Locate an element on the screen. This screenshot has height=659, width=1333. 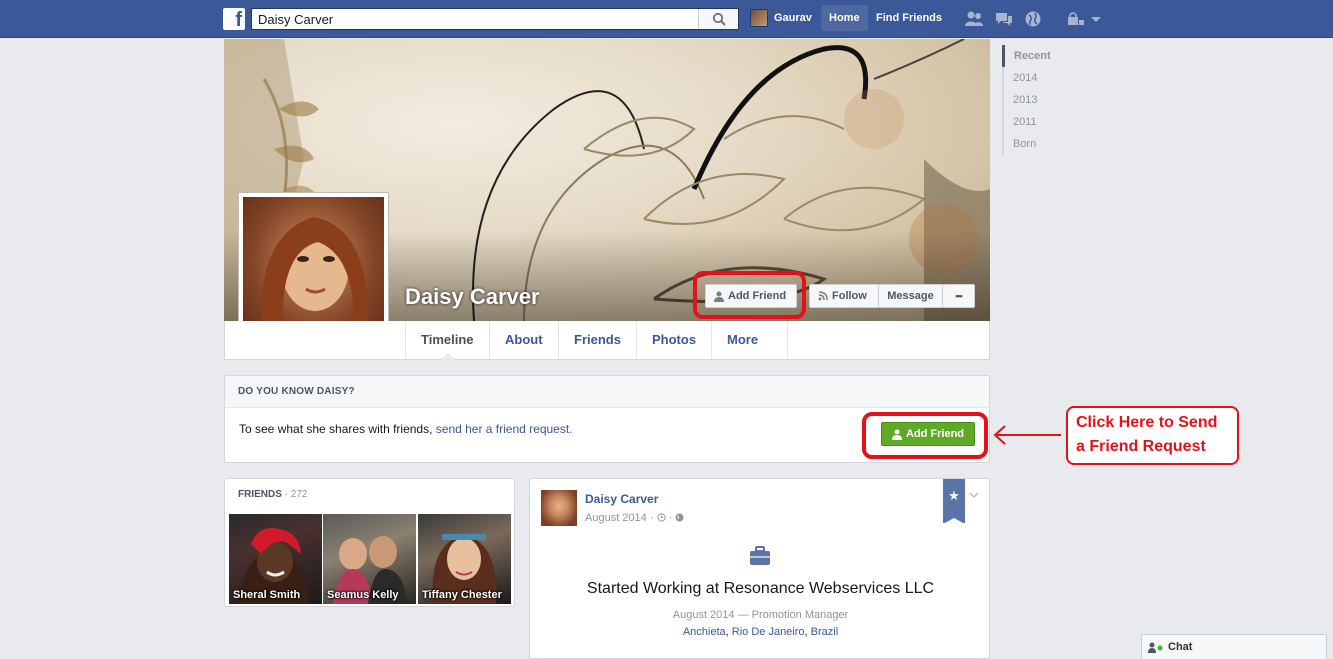
year-link-2014: 2014 is located at coordinates (1037, 78).